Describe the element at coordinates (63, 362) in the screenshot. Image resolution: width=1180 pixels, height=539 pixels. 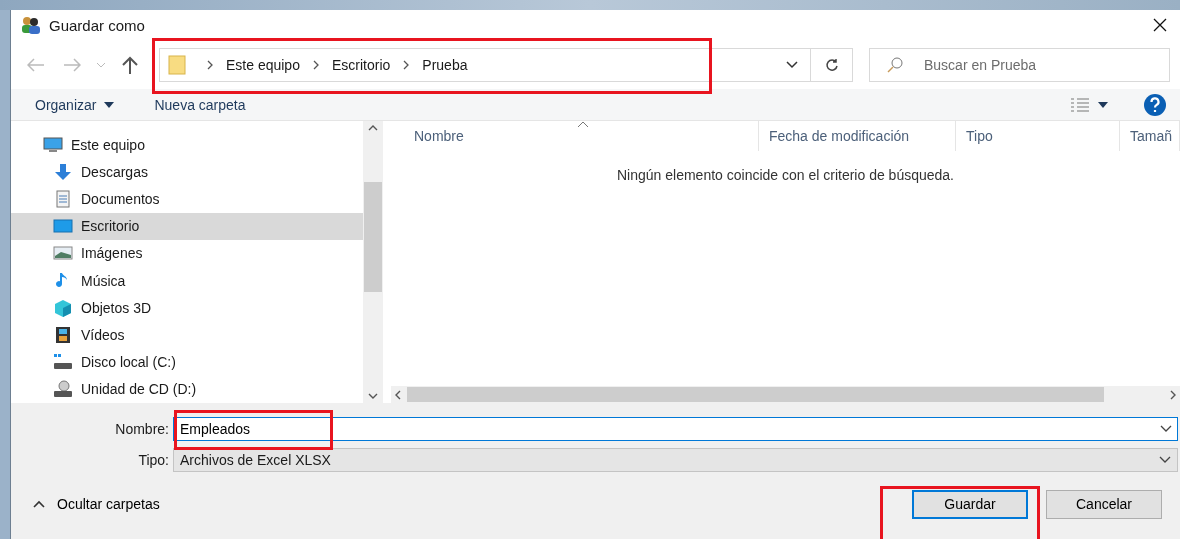
I see `drive-icon` at that location.